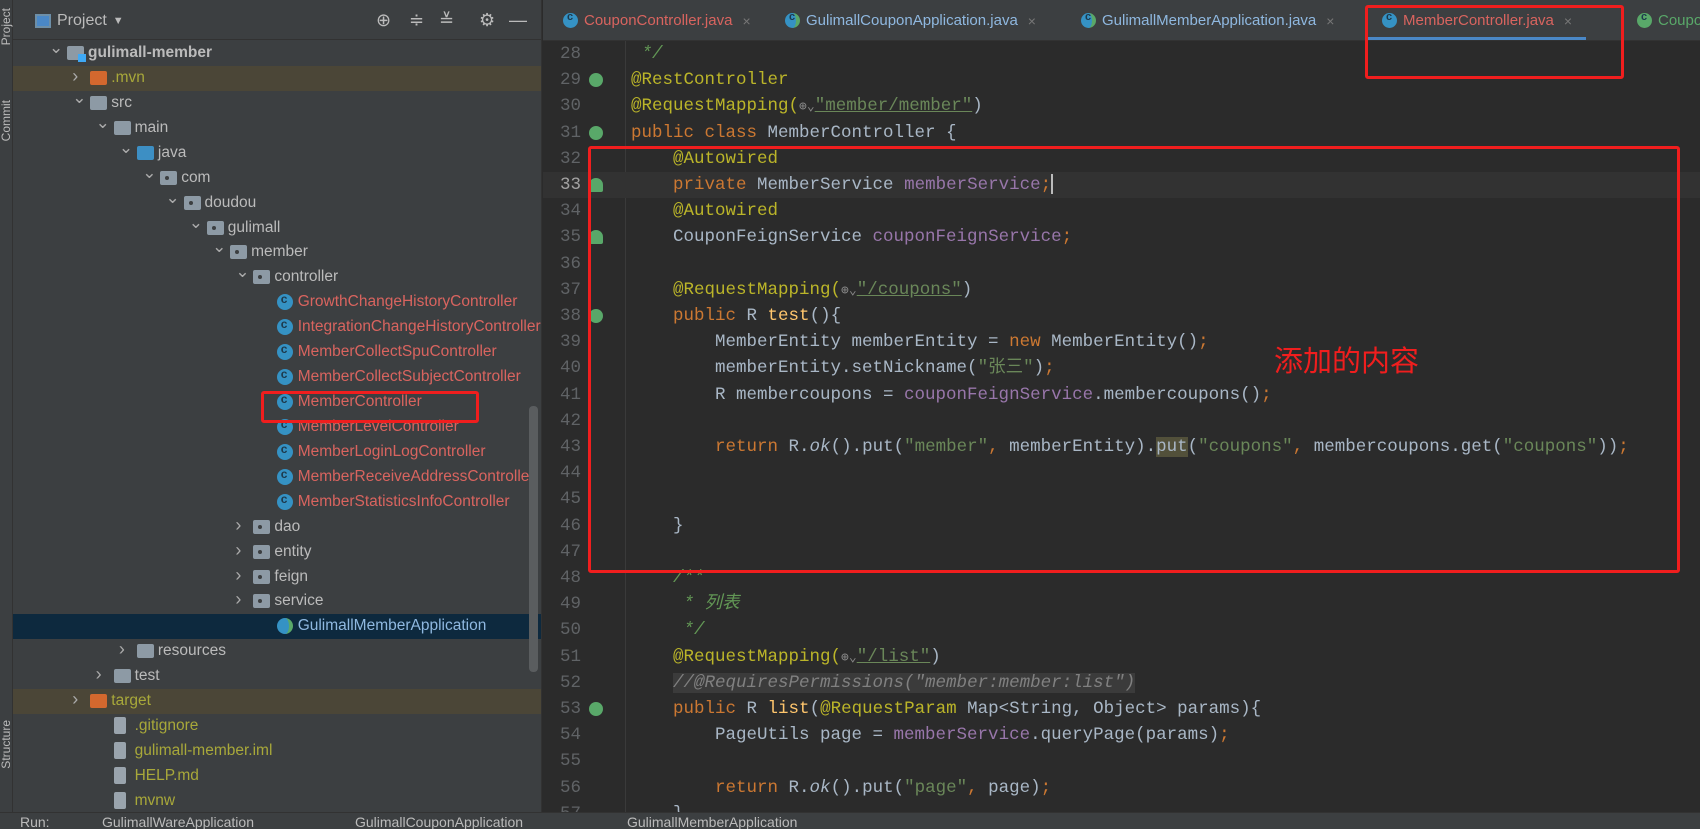 The image size is (1700, 829). I want to click on code-token: Map<String, Object> params){, so click(1114, 709).